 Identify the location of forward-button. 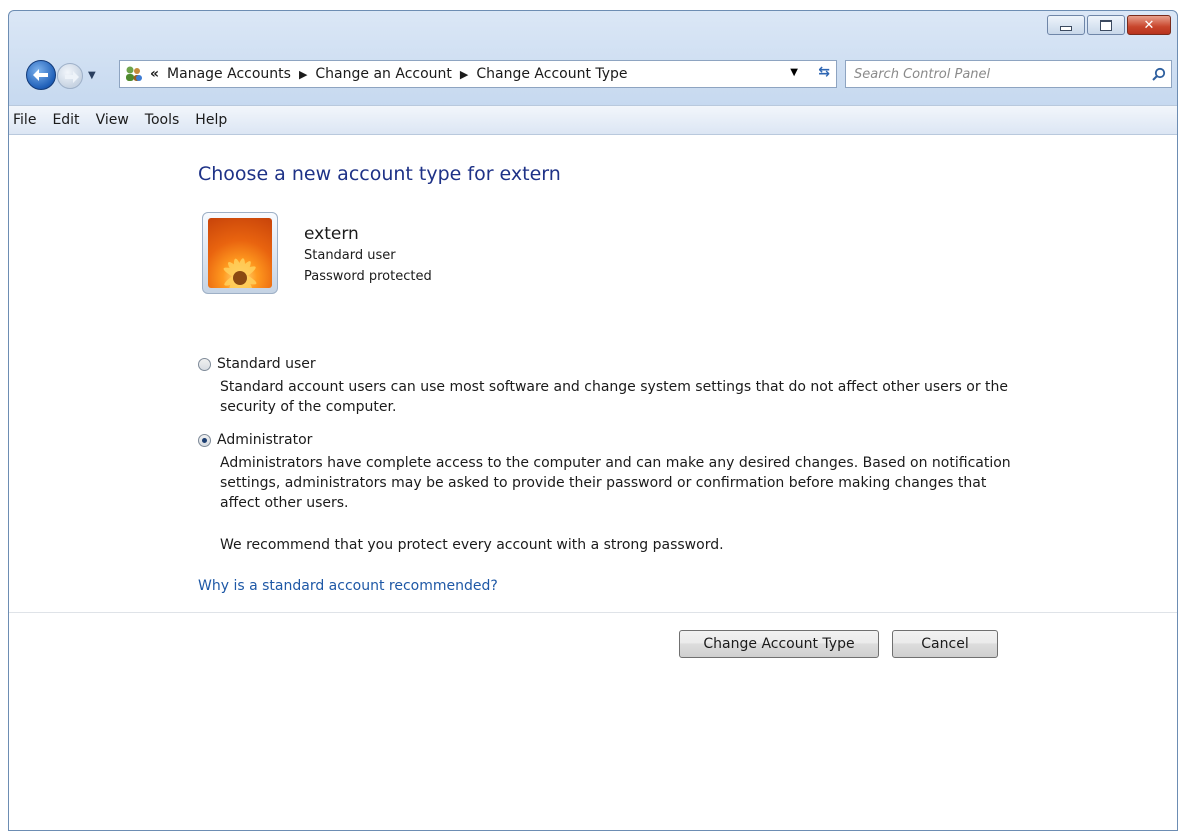
(70, 76).